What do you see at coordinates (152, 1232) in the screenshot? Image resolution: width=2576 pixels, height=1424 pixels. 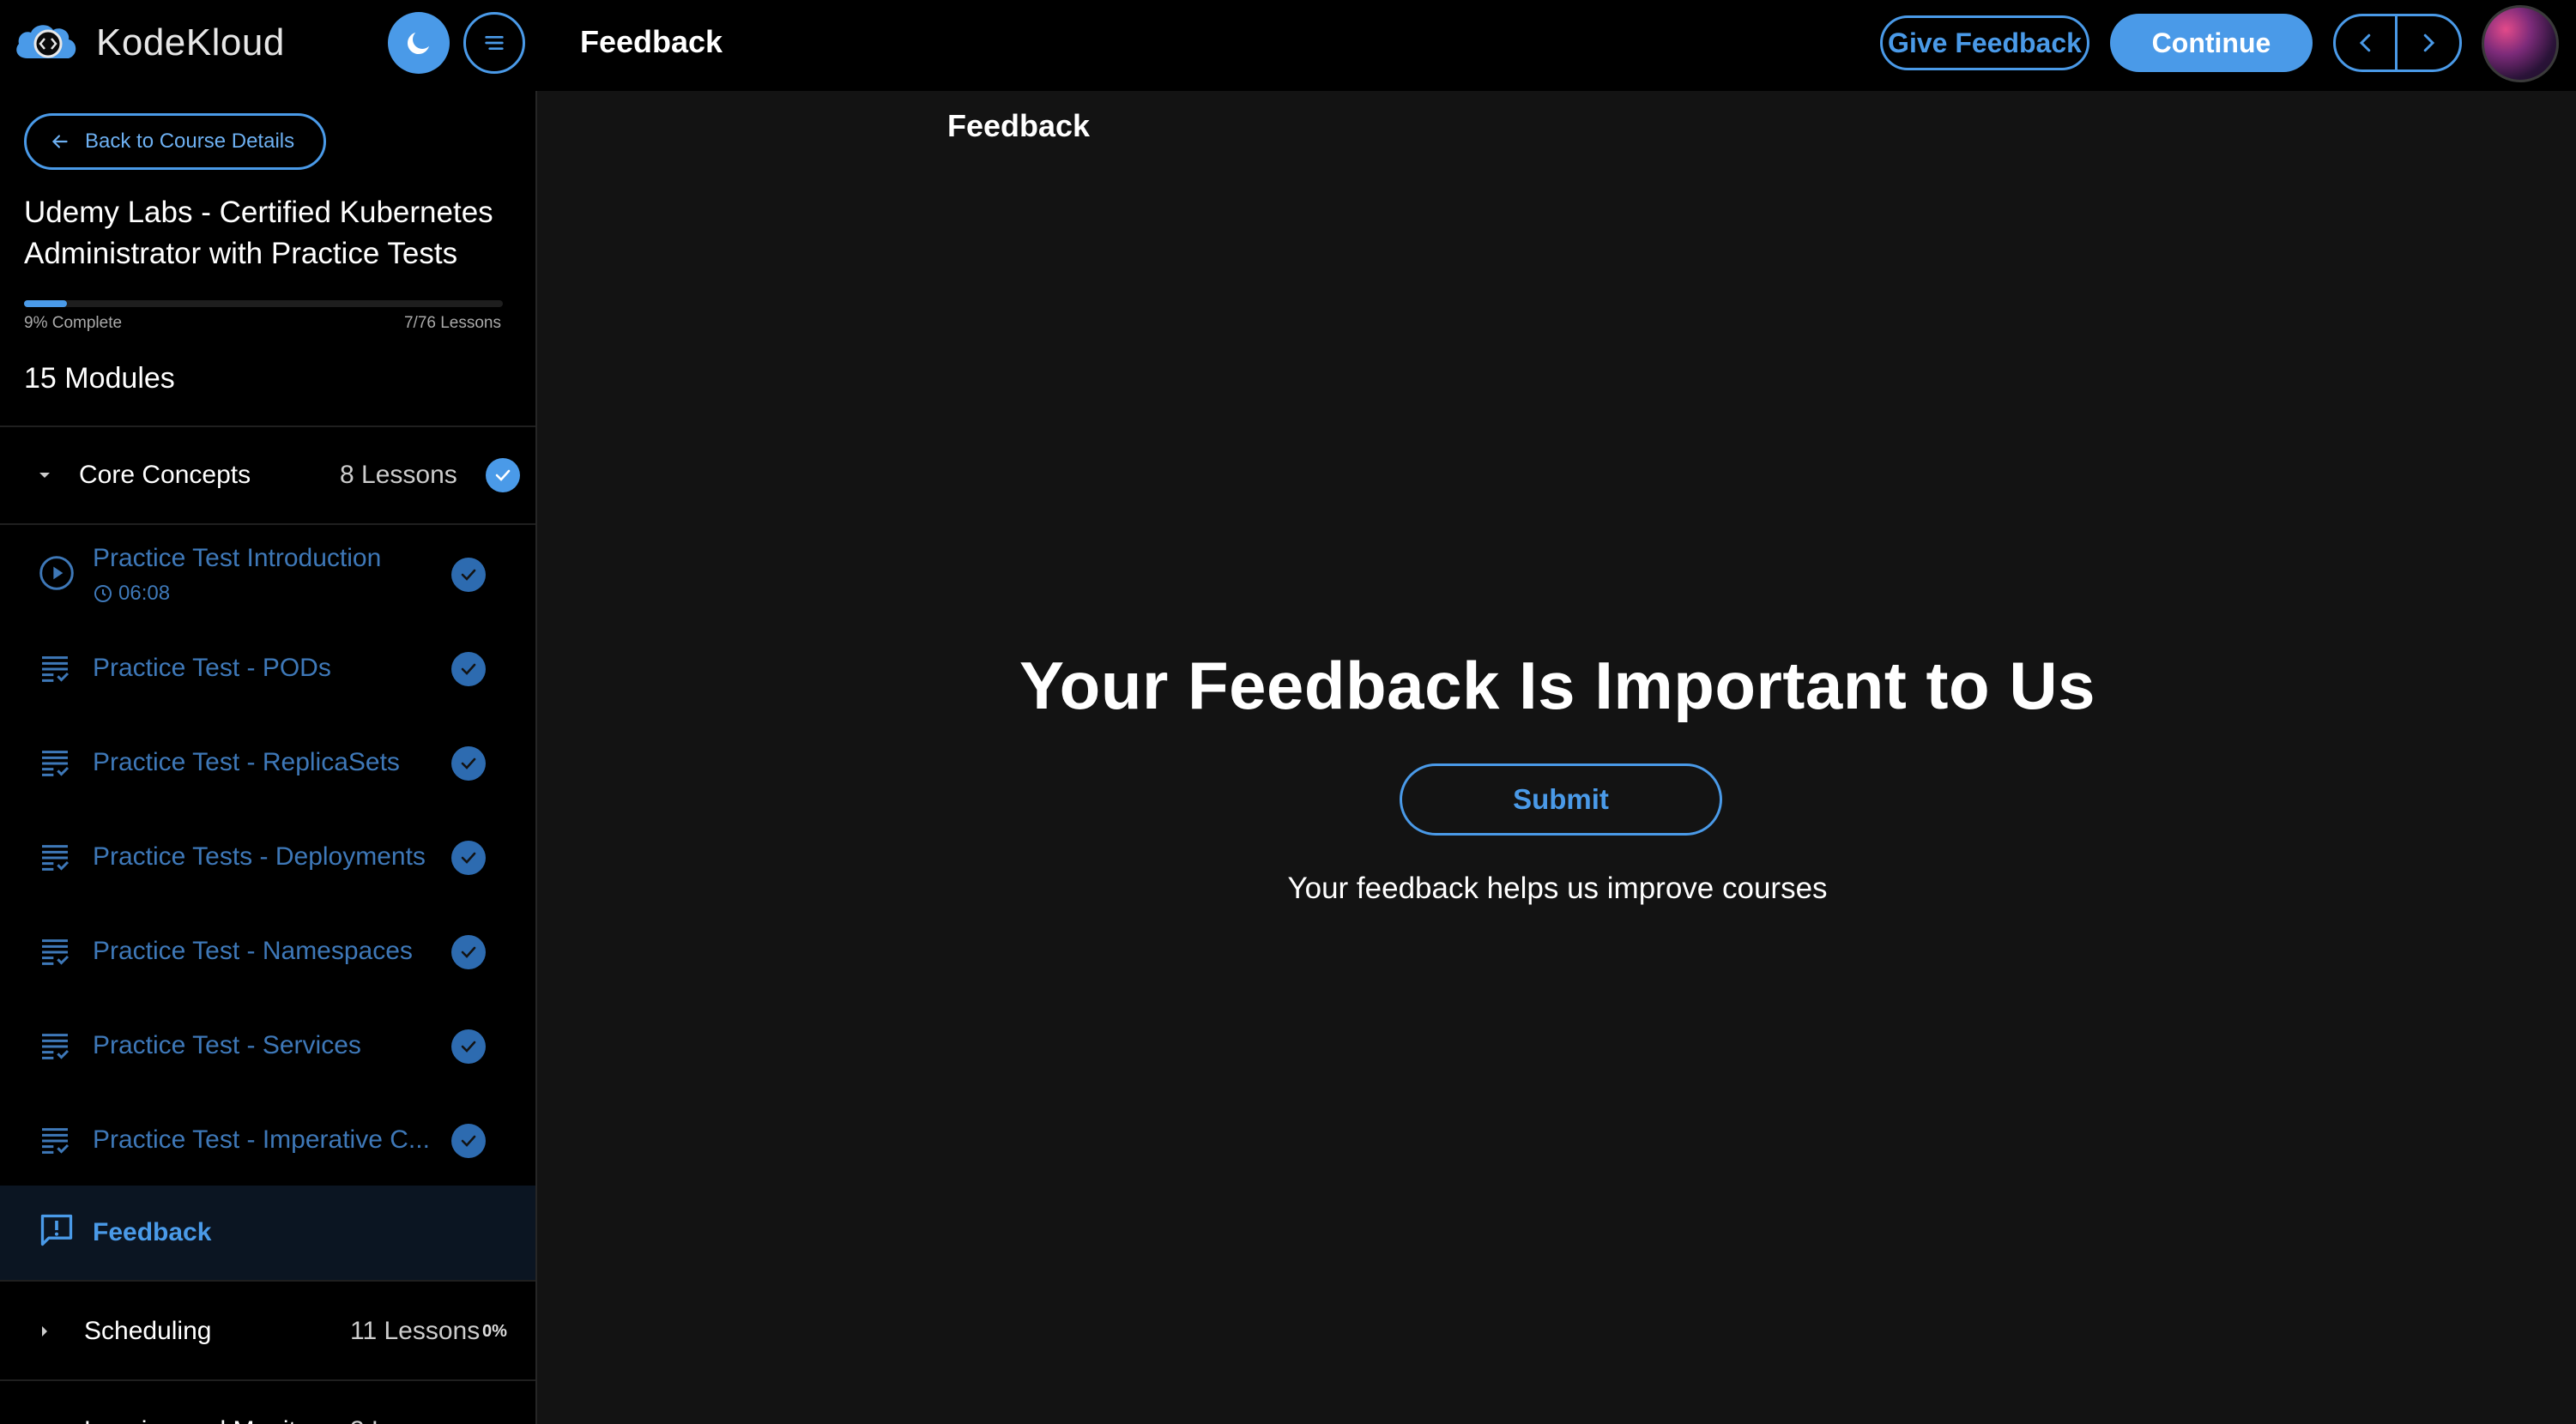 I see `lesson-name: Feedback` at bounding box center [152, 1232].